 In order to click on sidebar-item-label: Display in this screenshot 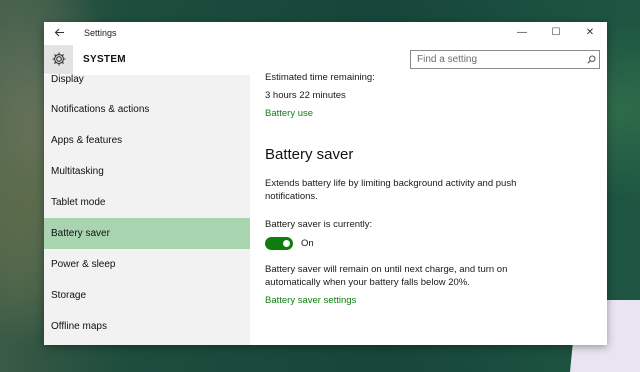, I will do `click(67, 79)`.